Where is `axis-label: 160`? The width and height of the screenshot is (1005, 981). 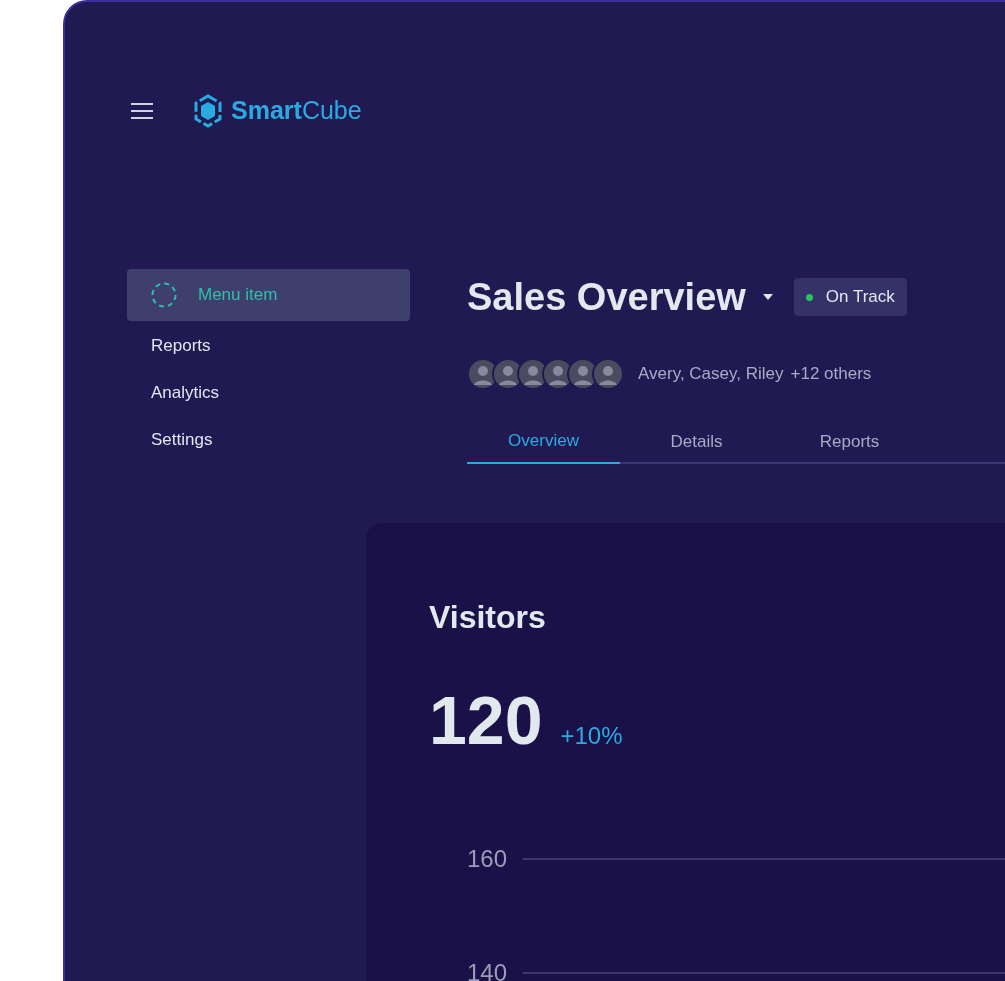
axis-label: 160 is located at coordinates (486, 858).